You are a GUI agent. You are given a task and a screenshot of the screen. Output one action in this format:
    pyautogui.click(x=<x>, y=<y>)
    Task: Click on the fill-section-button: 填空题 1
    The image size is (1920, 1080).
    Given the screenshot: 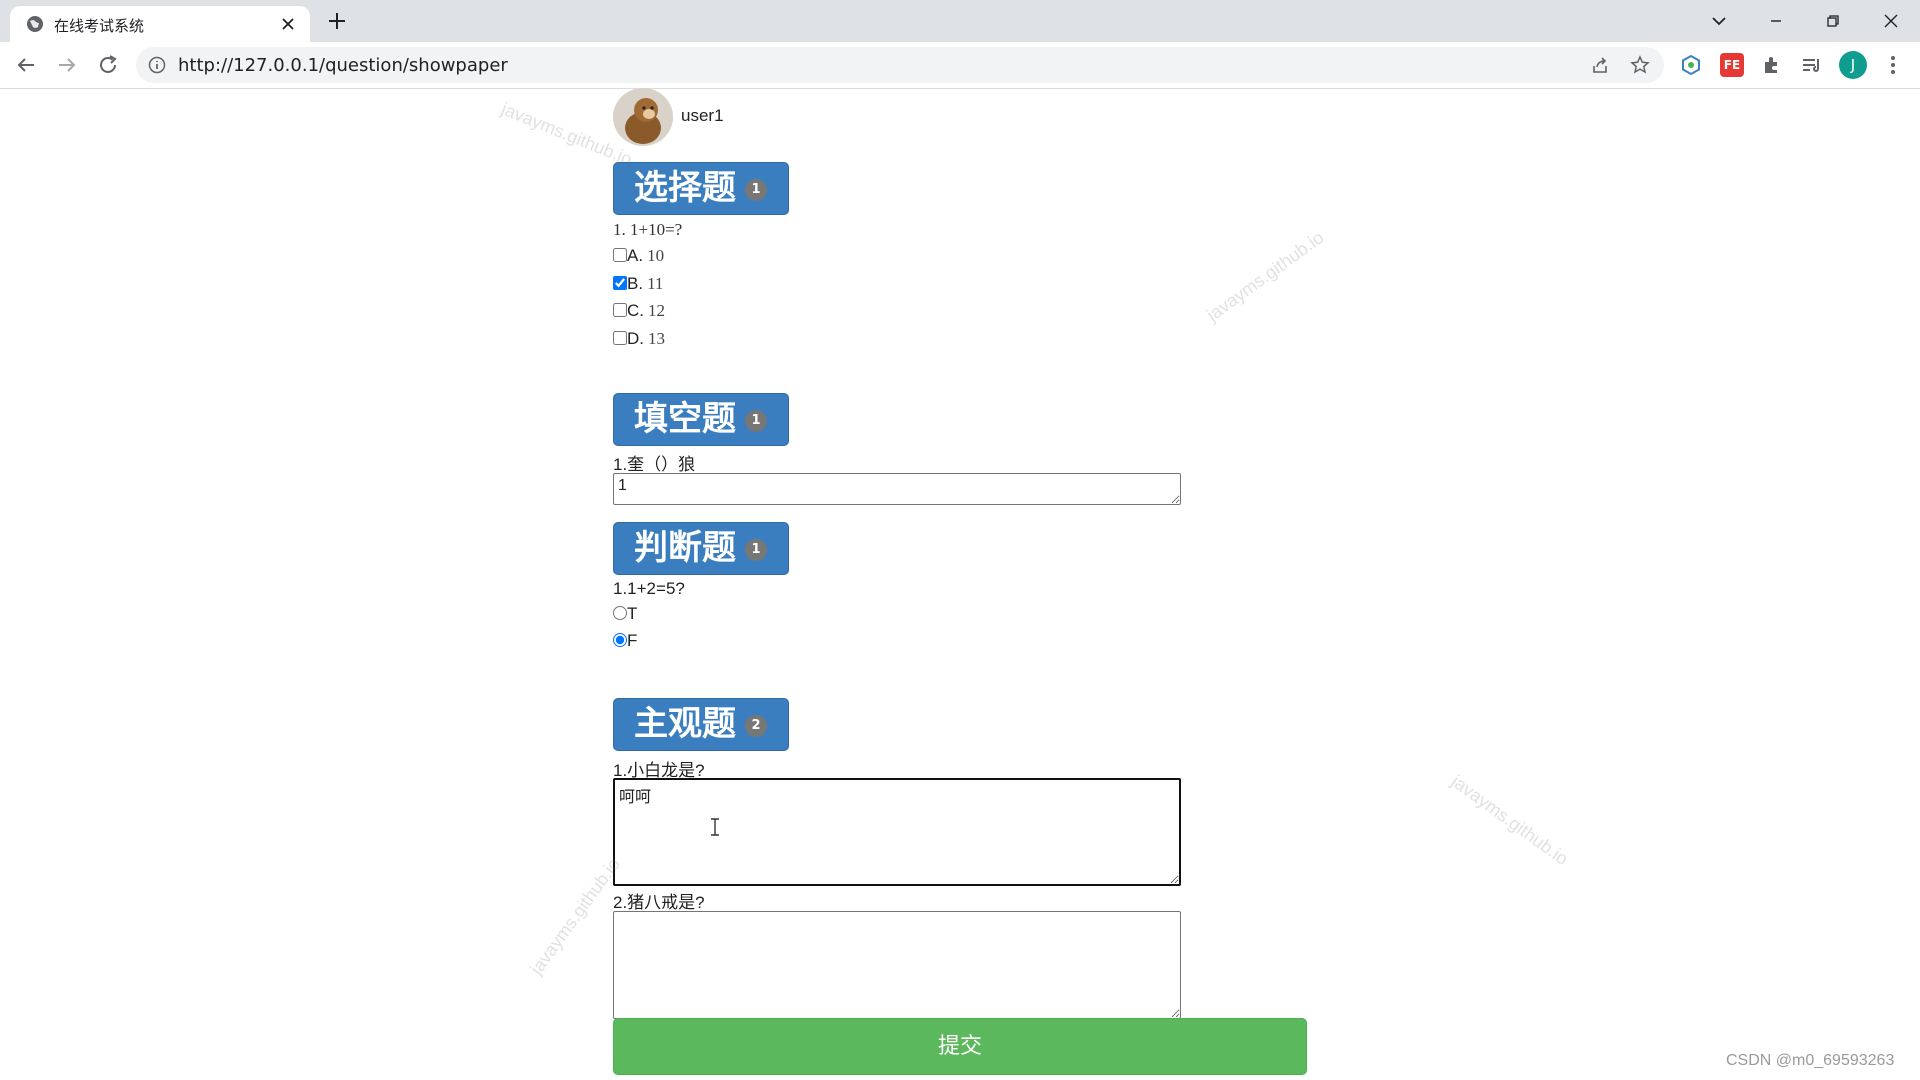 What is the action you would take?
    pyautogui.click(x=701, y=419)
    